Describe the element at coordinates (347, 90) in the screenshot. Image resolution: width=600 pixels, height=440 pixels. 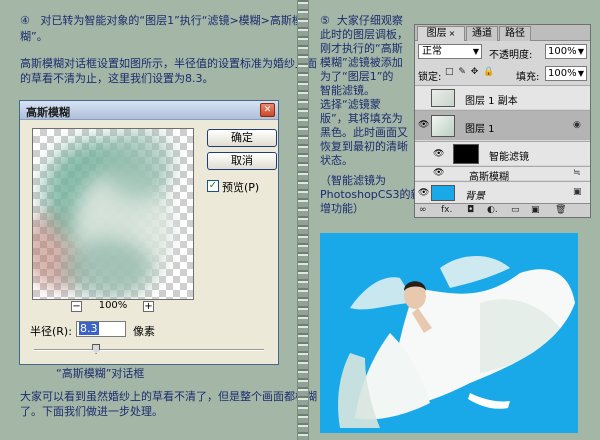
I see `step5-line: 智能滤镜。` at that location.